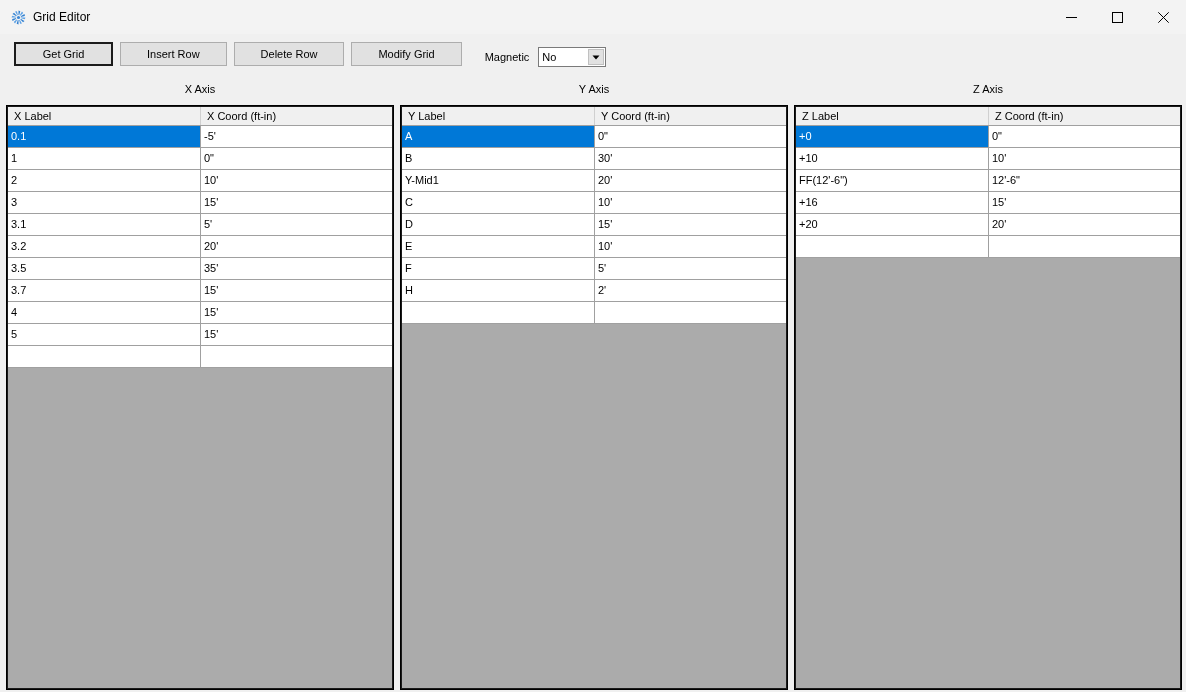  What do you see at coordinates (104, 313) in the screenshot?
I see `table-cell: 4` at bounding box center [104, 313].